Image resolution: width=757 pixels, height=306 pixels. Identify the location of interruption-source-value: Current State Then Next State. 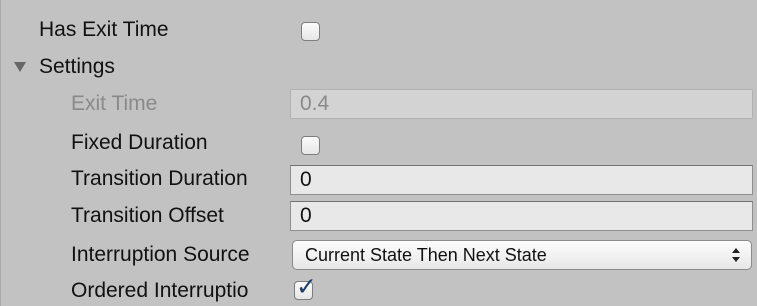
(426, 255).